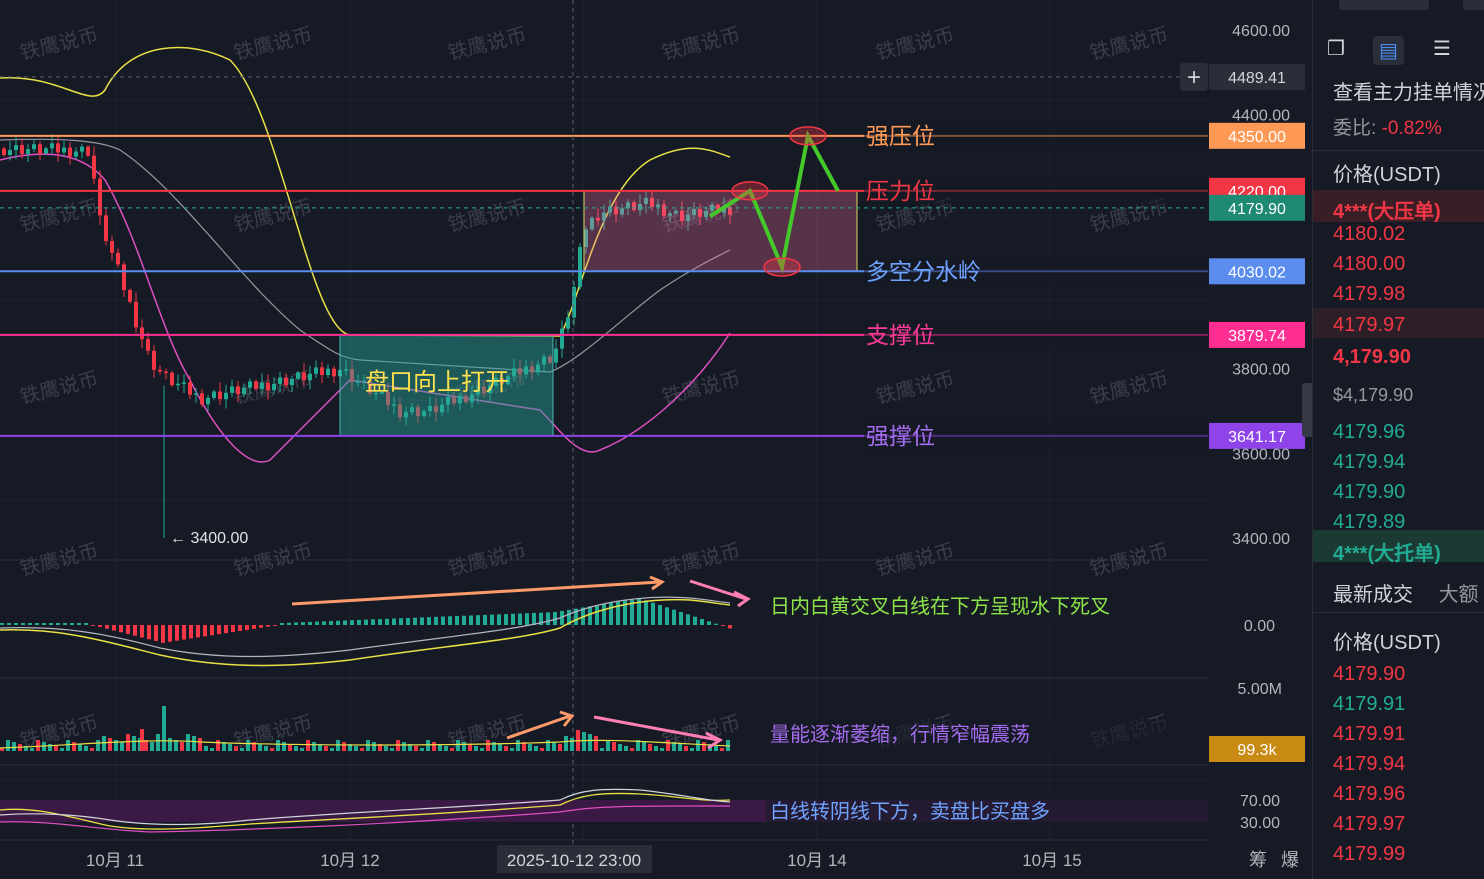 This screenshot has width=1484, height=879. I want to click on big-bid-order: 4***(大托单), so click(1387, 551).